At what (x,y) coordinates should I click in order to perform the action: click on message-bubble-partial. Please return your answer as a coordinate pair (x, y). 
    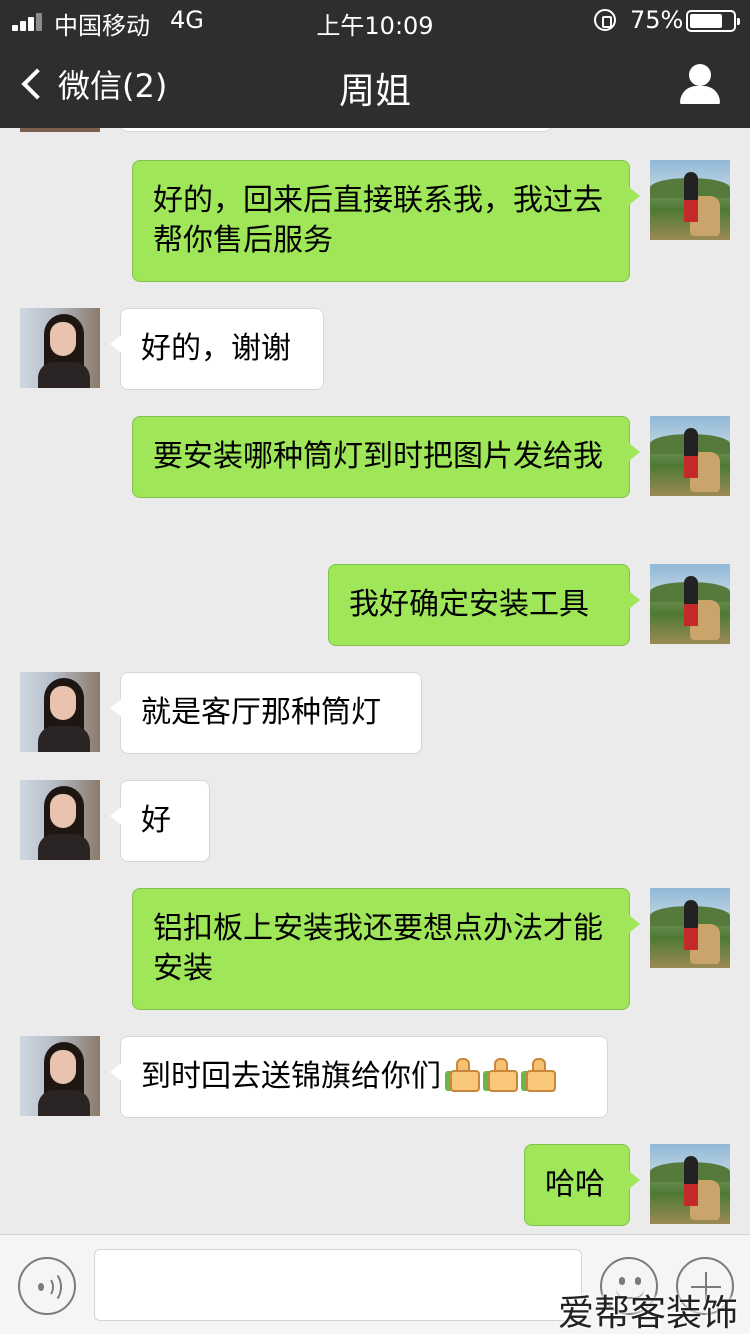
    Looking at the image, I should click on (336, 130).